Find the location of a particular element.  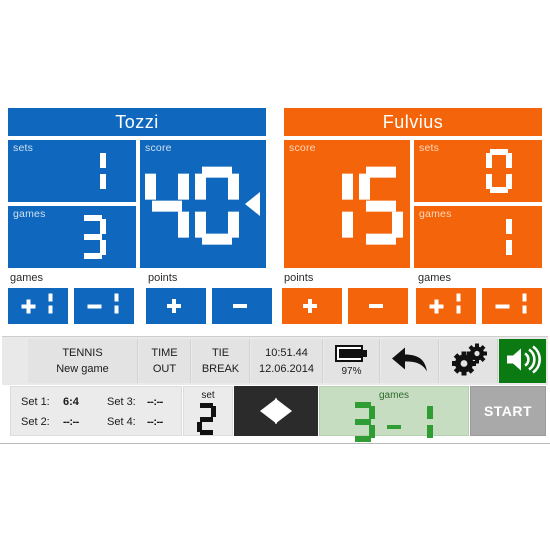

clock-display: 10:51.44 12.06.2014 is located at coordinates (287, 361).